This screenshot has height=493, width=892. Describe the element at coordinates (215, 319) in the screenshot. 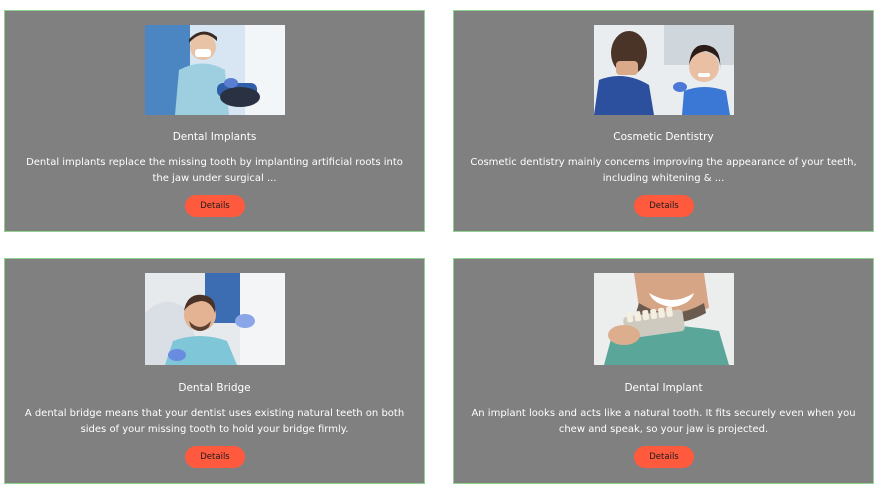

I see `patient-in-dental-chair-photo` at that location.